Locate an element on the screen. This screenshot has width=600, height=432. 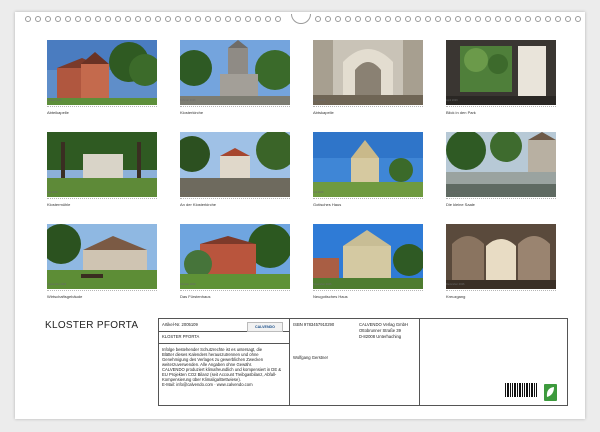
author: Wolfgang Gerstner is located at coordinates (311, 357).